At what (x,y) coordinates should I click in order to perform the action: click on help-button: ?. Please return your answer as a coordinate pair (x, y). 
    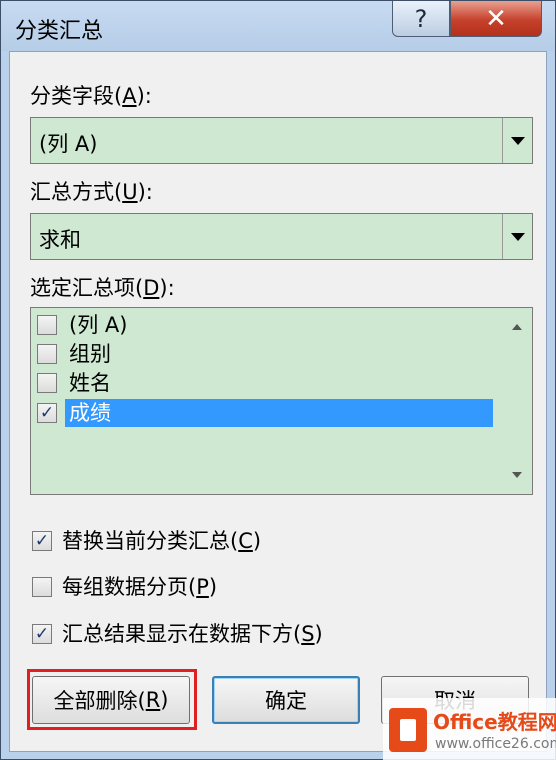
    Looking at the image, I should click on (421, 19).